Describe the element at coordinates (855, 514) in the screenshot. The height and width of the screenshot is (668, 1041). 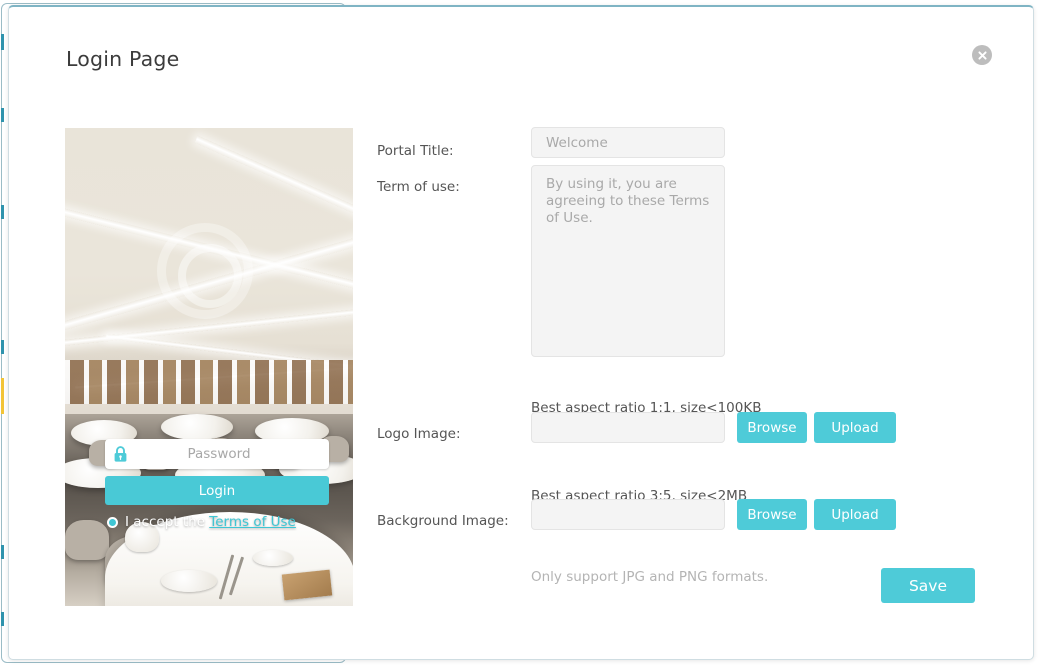
I see `background-upload-button: Upload` at that location.